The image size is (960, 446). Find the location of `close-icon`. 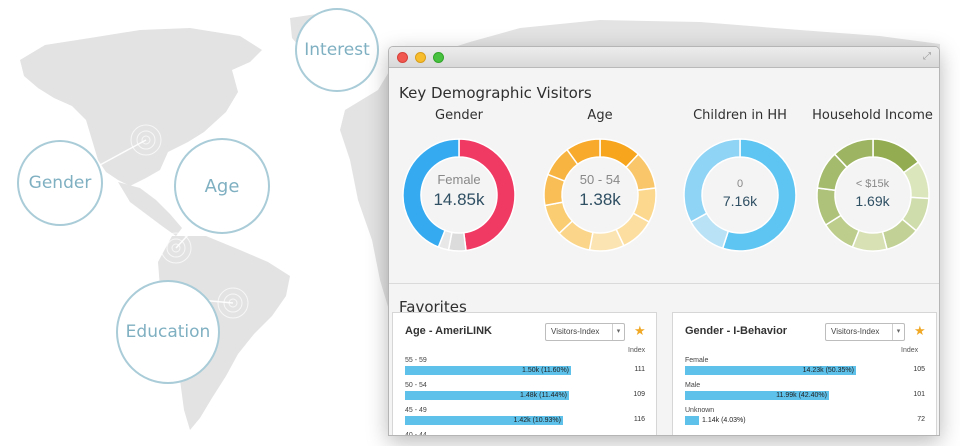

close-icon is located at coordinates (402, 57).